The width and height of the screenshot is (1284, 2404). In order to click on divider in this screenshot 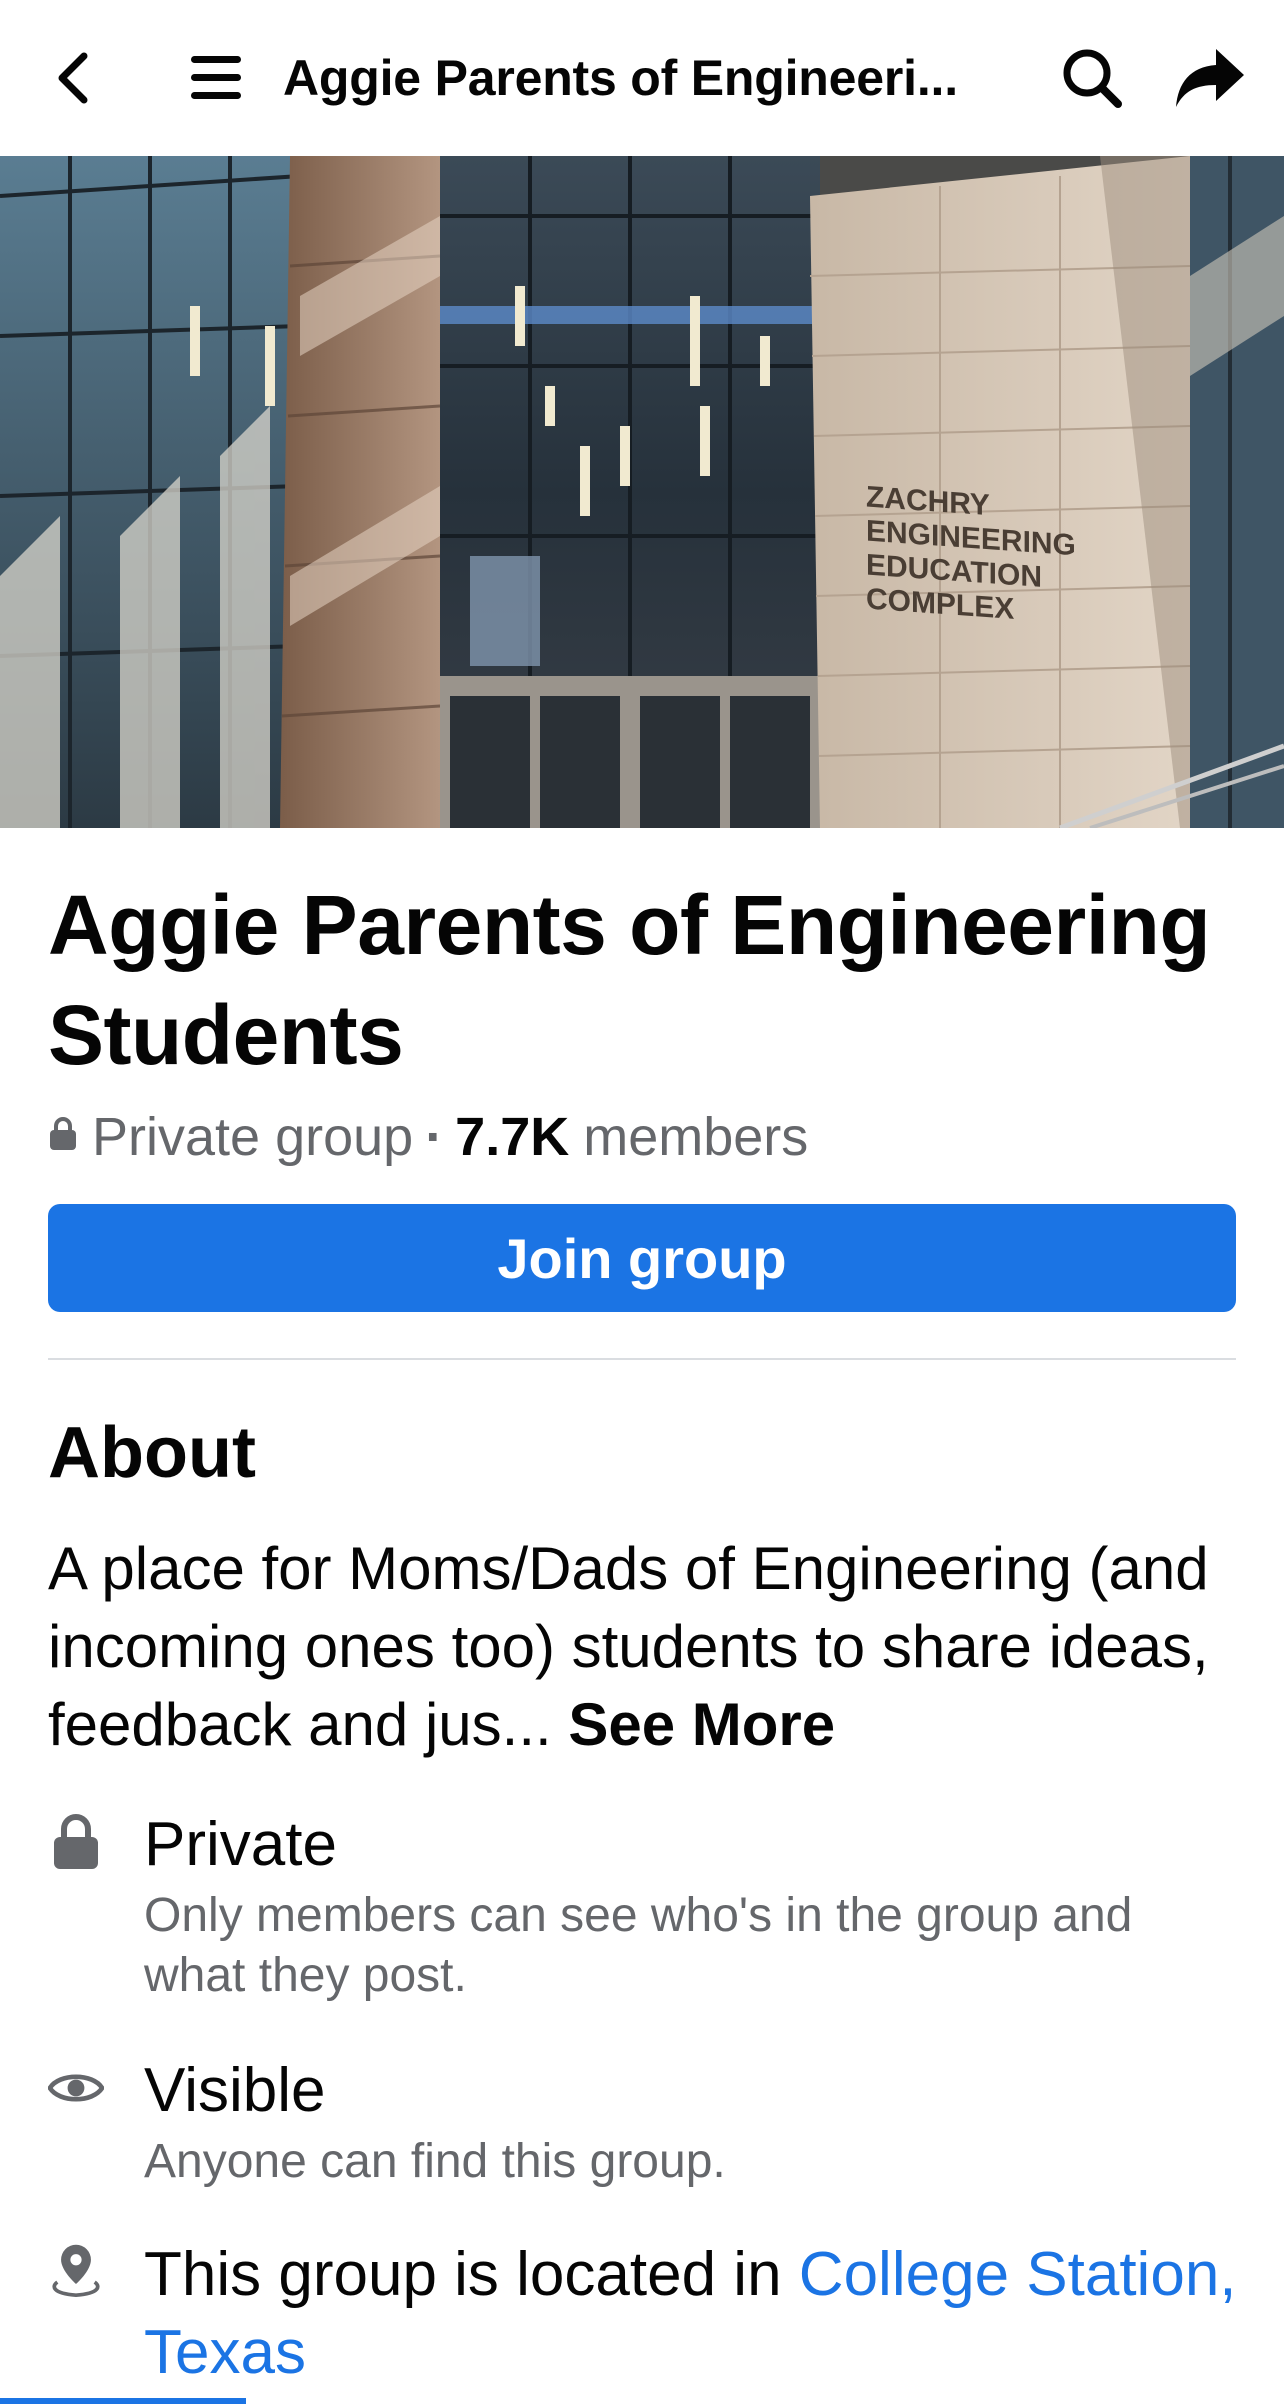, I will do `click(642, 1359)`.